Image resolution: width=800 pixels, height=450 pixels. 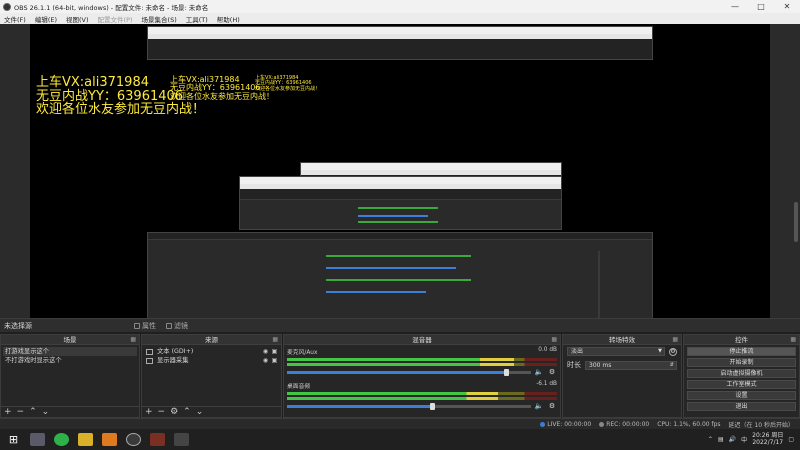 I want to click on network-icon: ▤, so click(x=721, y=439).